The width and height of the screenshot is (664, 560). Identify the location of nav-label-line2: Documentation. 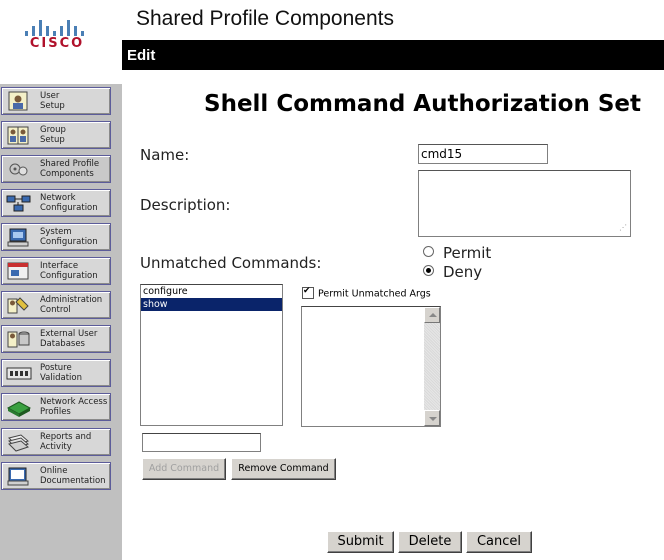
(73, 481).